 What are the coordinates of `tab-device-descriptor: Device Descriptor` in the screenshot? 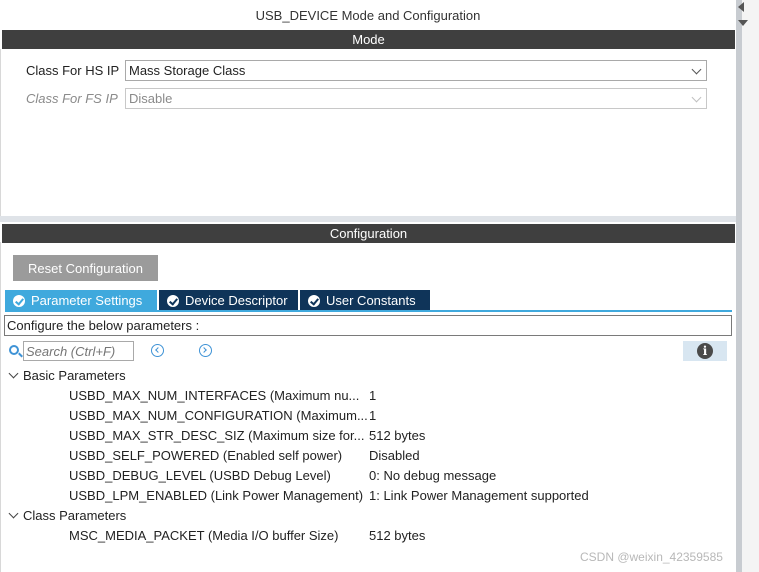 It's located at (228, 300).